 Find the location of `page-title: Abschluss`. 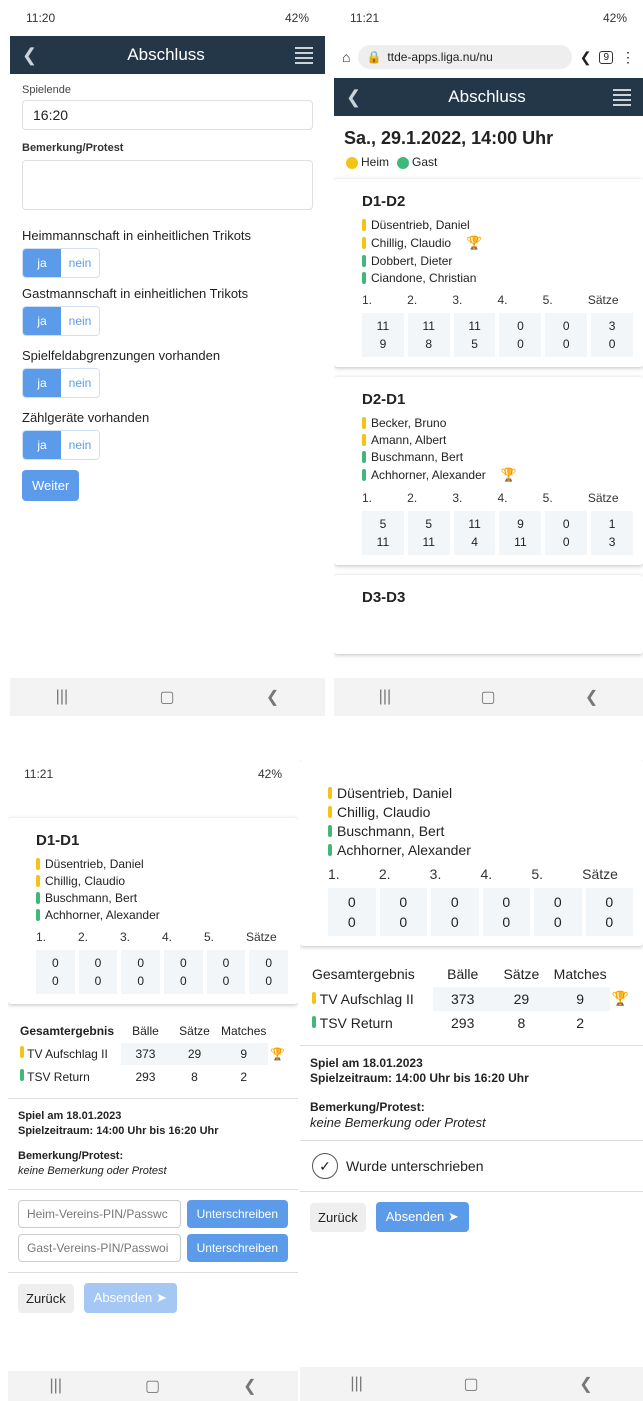

page-title: Abschluss is located at coordinates (166, 54).